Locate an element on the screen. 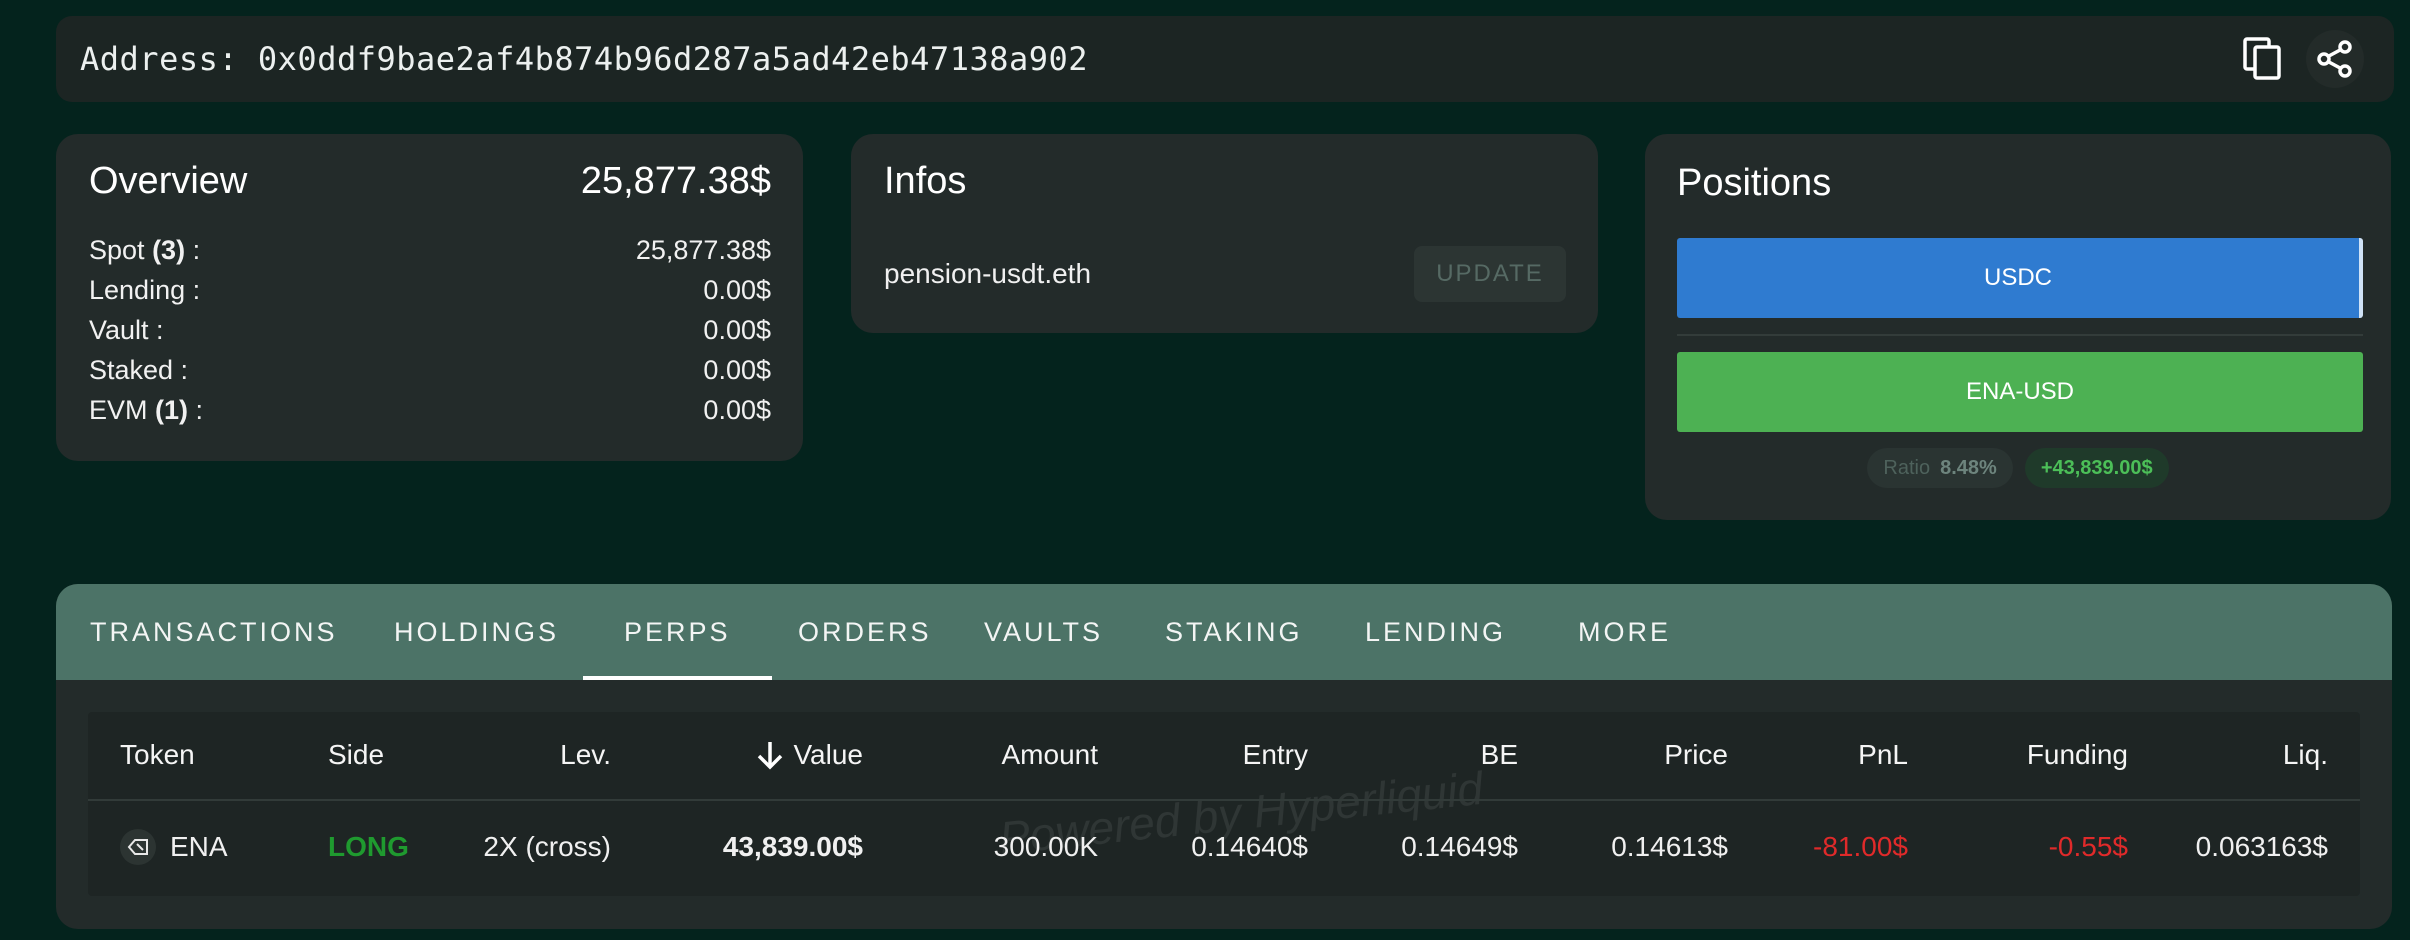  header-funding: Funding is located at coordinates (2048, 755).